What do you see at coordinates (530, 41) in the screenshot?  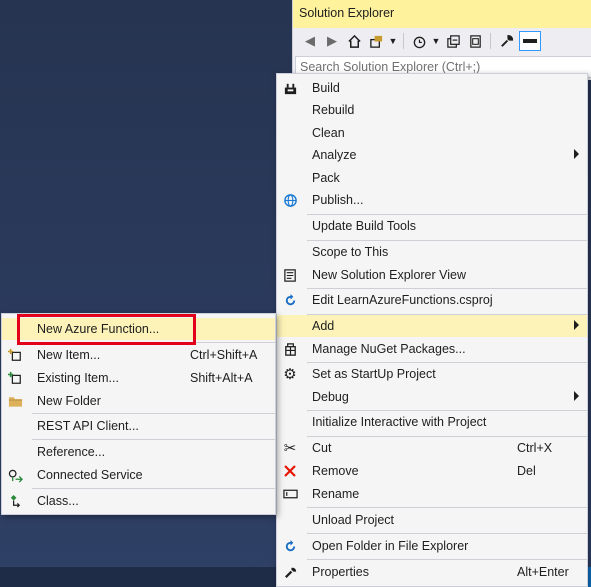 I see `preview-selected-icon` at bounding box center [530, 41].